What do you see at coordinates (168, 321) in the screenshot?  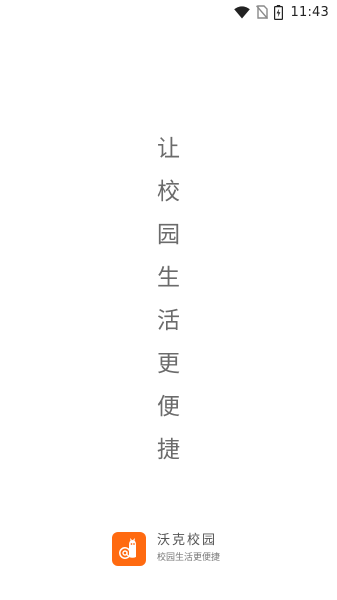 I see `slogan-char: 活` at bounding box center [168, 321].